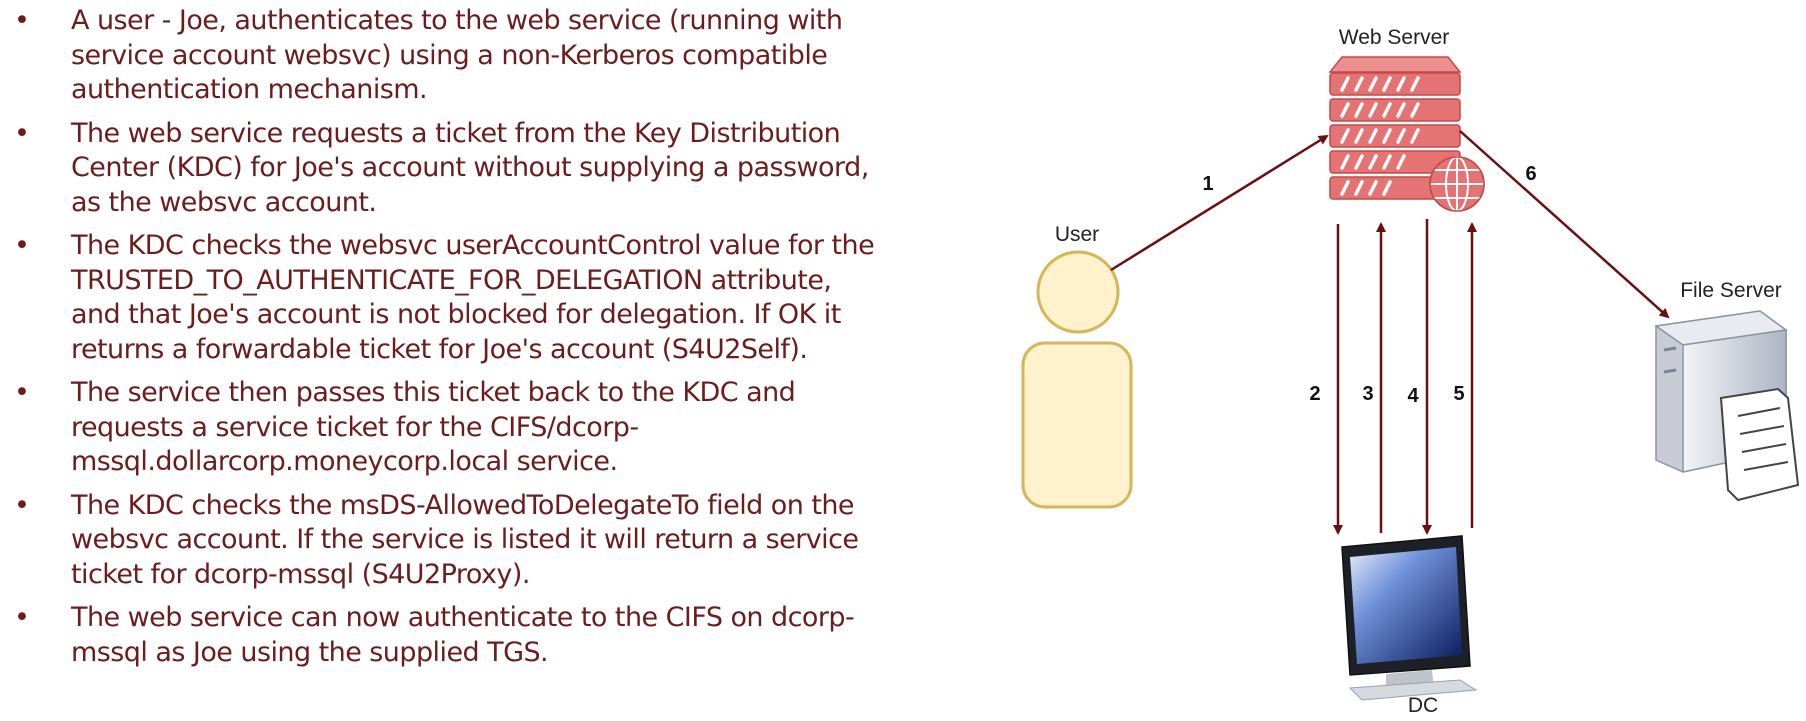 The image size is (1806, 721). Describe the element at coordinates (1077, 379) in the screenshot. I see `user-icon` at that location.